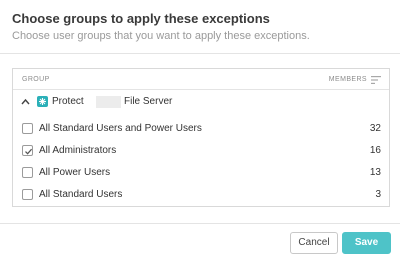 This screenshot has width=400, height=261. I want to click on group-row: All Administrators 16, so click(201, 150).